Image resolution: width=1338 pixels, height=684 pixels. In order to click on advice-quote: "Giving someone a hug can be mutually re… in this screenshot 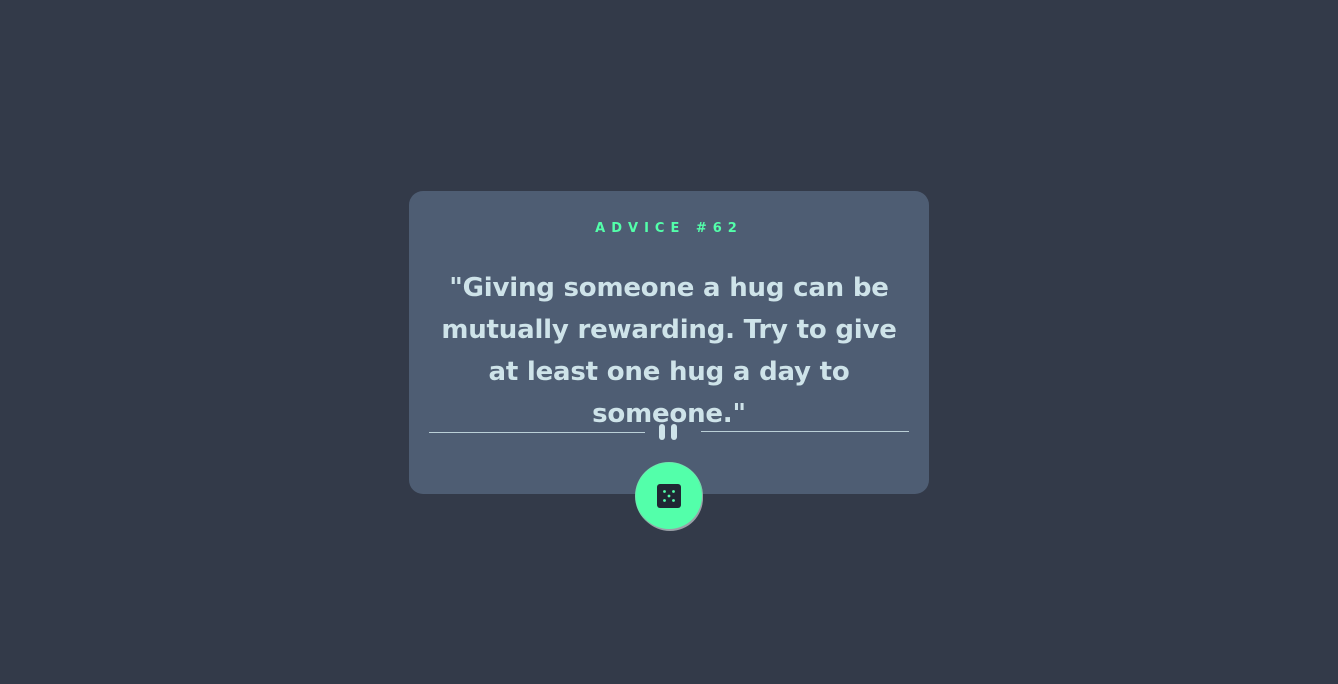, I will do `click(669, 351)`.